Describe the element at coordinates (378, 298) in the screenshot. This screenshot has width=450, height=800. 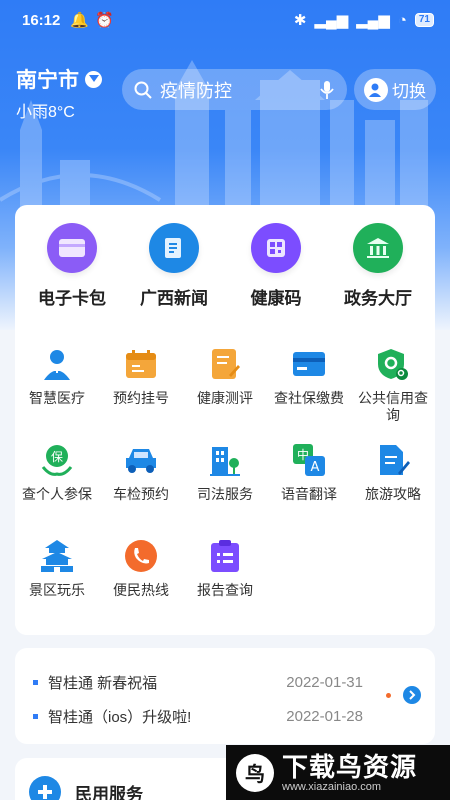
I see `quick-action-label: 政务大厅` at that location.